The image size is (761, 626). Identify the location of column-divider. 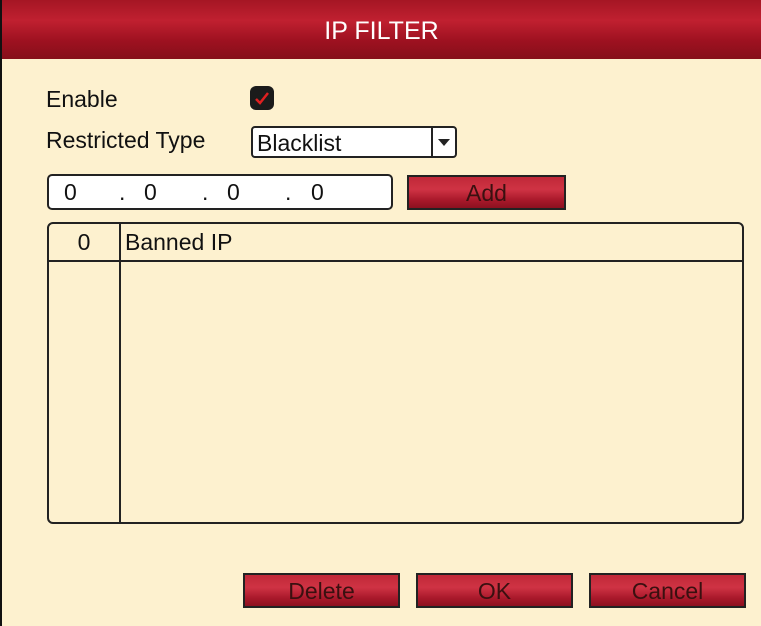
(120, 373).